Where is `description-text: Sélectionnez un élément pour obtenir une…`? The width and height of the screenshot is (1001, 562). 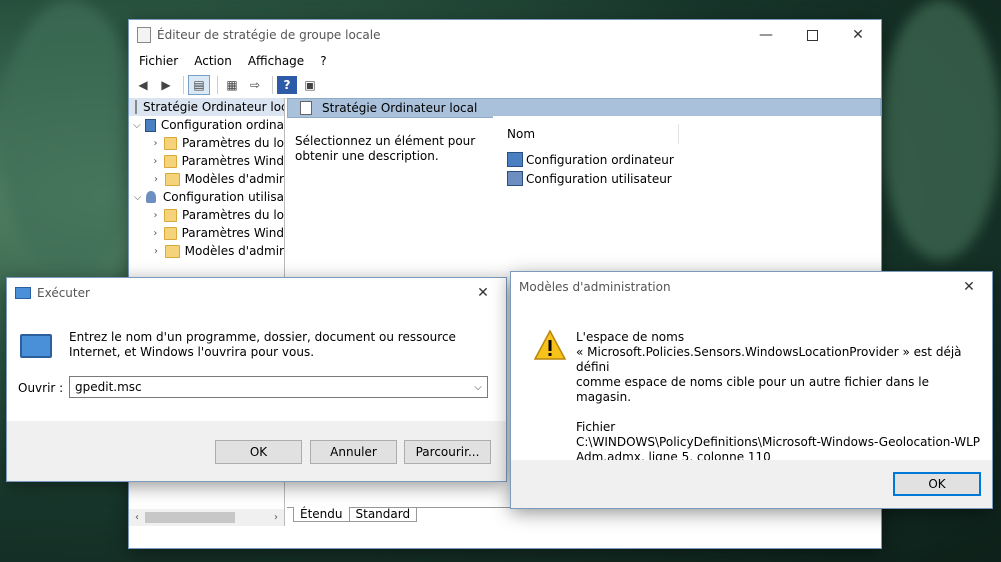
description-text: Sélectionnez un élément pour obtenir une… is located at coordinates (385, 148).